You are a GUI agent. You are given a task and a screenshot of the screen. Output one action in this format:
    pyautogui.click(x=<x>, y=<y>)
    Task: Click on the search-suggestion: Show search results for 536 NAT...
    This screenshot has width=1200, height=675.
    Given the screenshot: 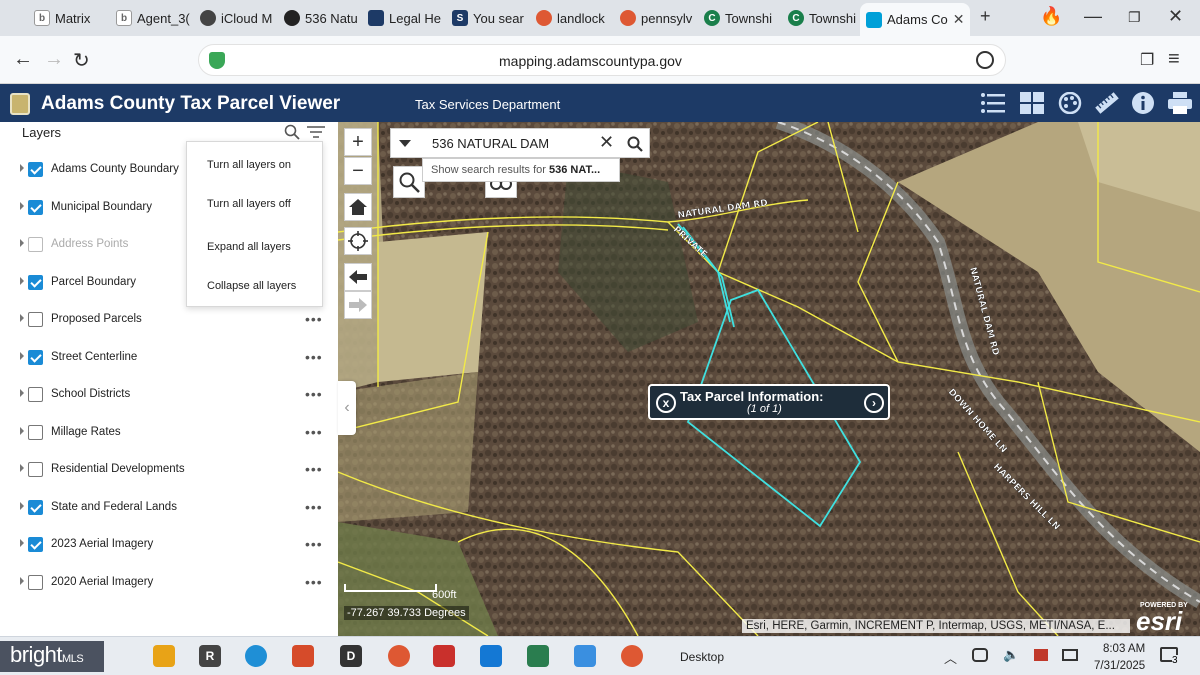 What is the action you would take?
    pyautogui.click(x=521, y=170)
    